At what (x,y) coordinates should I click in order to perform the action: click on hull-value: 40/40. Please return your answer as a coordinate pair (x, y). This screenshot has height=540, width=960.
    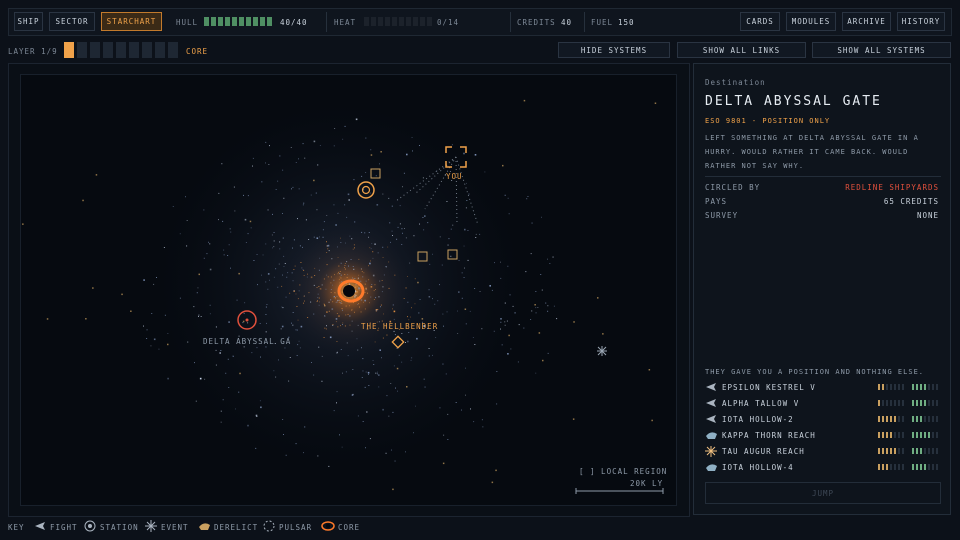
    Looking at the image, I should click on (294, 22).